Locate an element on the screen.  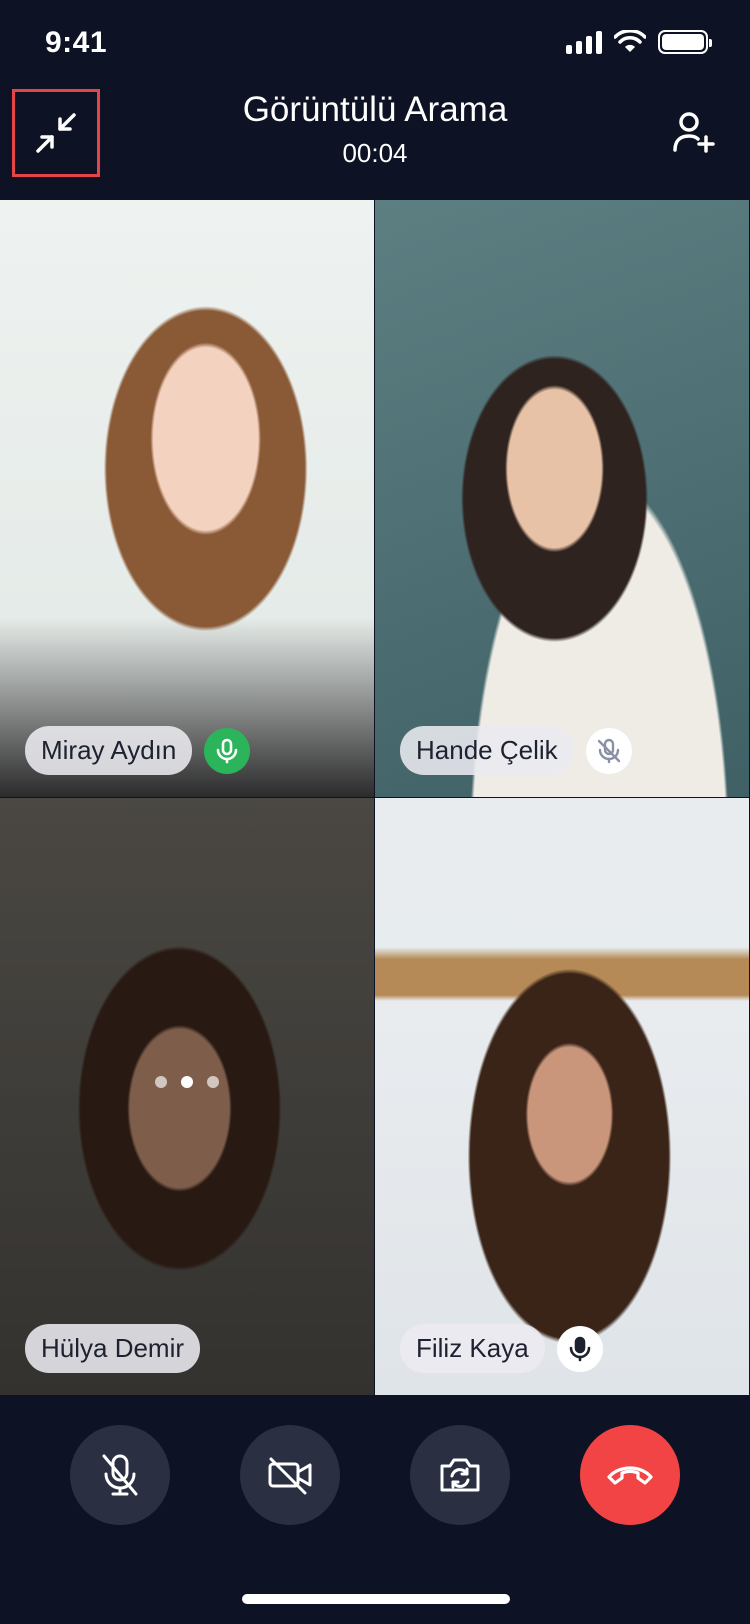
call-header: Görüntülü Arama 00:04 is located at coordinates (375, 140).